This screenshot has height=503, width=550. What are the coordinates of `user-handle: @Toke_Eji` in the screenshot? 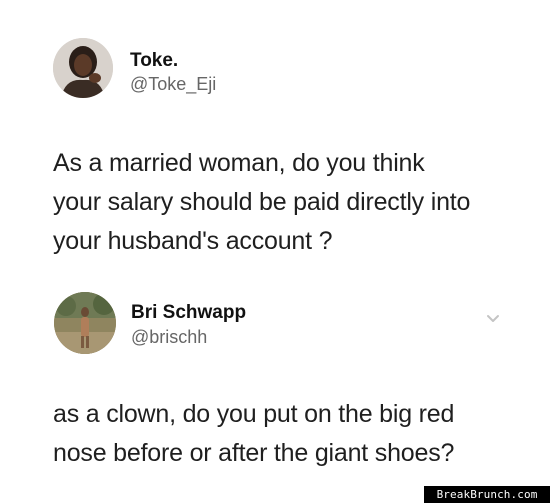 It's located at (173, 84).